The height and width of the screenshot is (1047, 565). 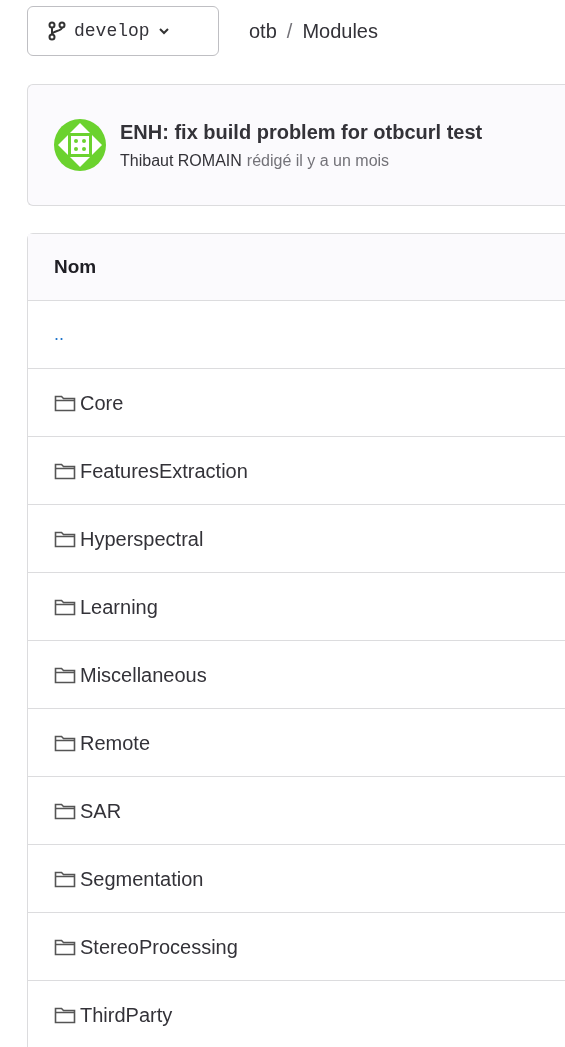 What do you see at coordinates (75, 266) in the screenshot?
I see `column-header: Nom` at bounding box center [75, 266].